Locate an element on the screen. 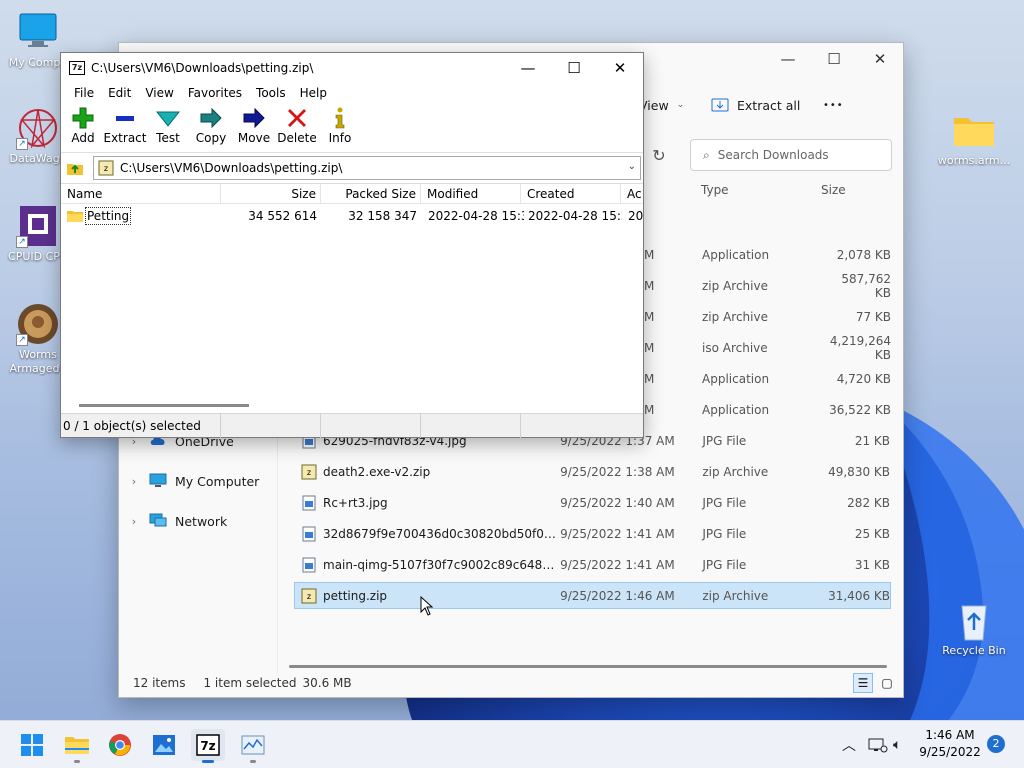  view-toggle: ☰ ▢ is located at coordinates (875, 683).